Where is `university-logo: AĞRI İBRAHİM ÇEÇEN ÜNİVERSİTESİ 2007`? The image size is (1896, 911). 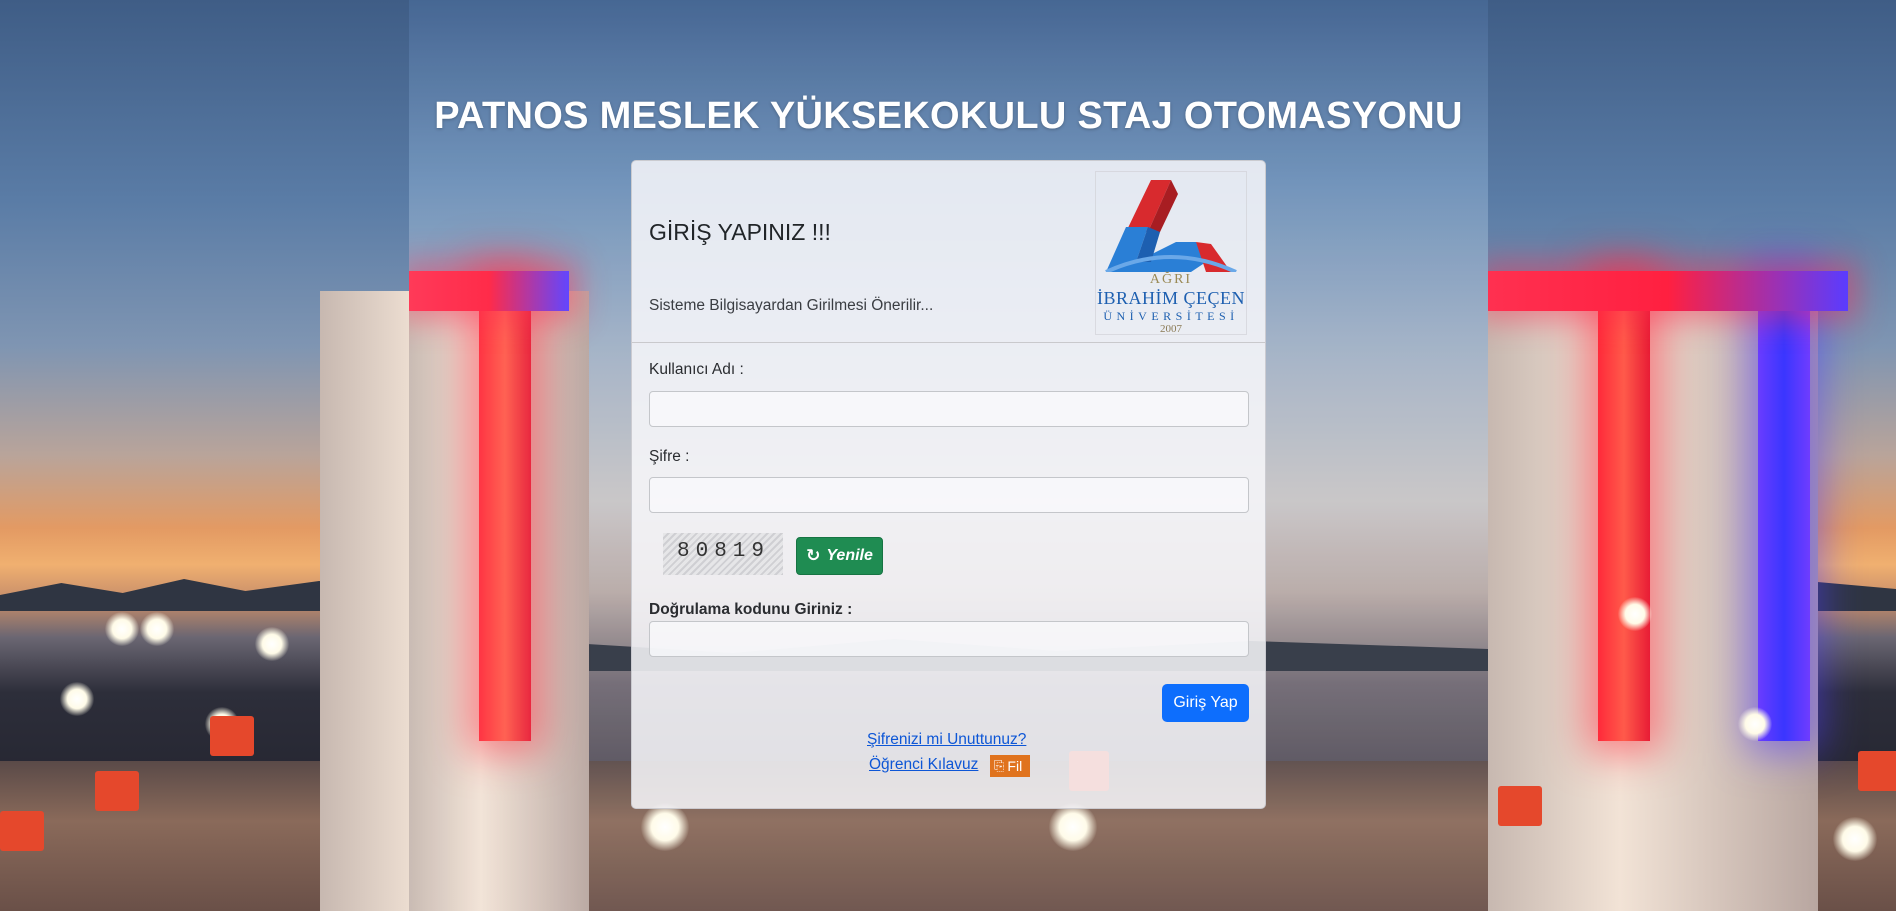 university-logo: AĞRI İBRAHİM ÇEÇEN ÜNİVERSİTESİ 2007 is located at coordinates (1171, 253).